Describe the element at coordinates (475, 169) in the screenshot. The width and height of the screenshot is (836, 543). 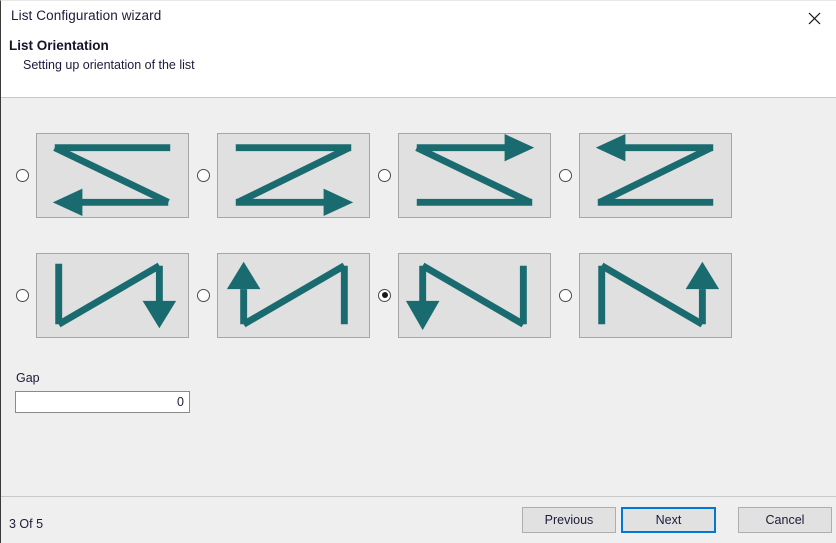
I see `zigzag-right-top-icon` at that location.